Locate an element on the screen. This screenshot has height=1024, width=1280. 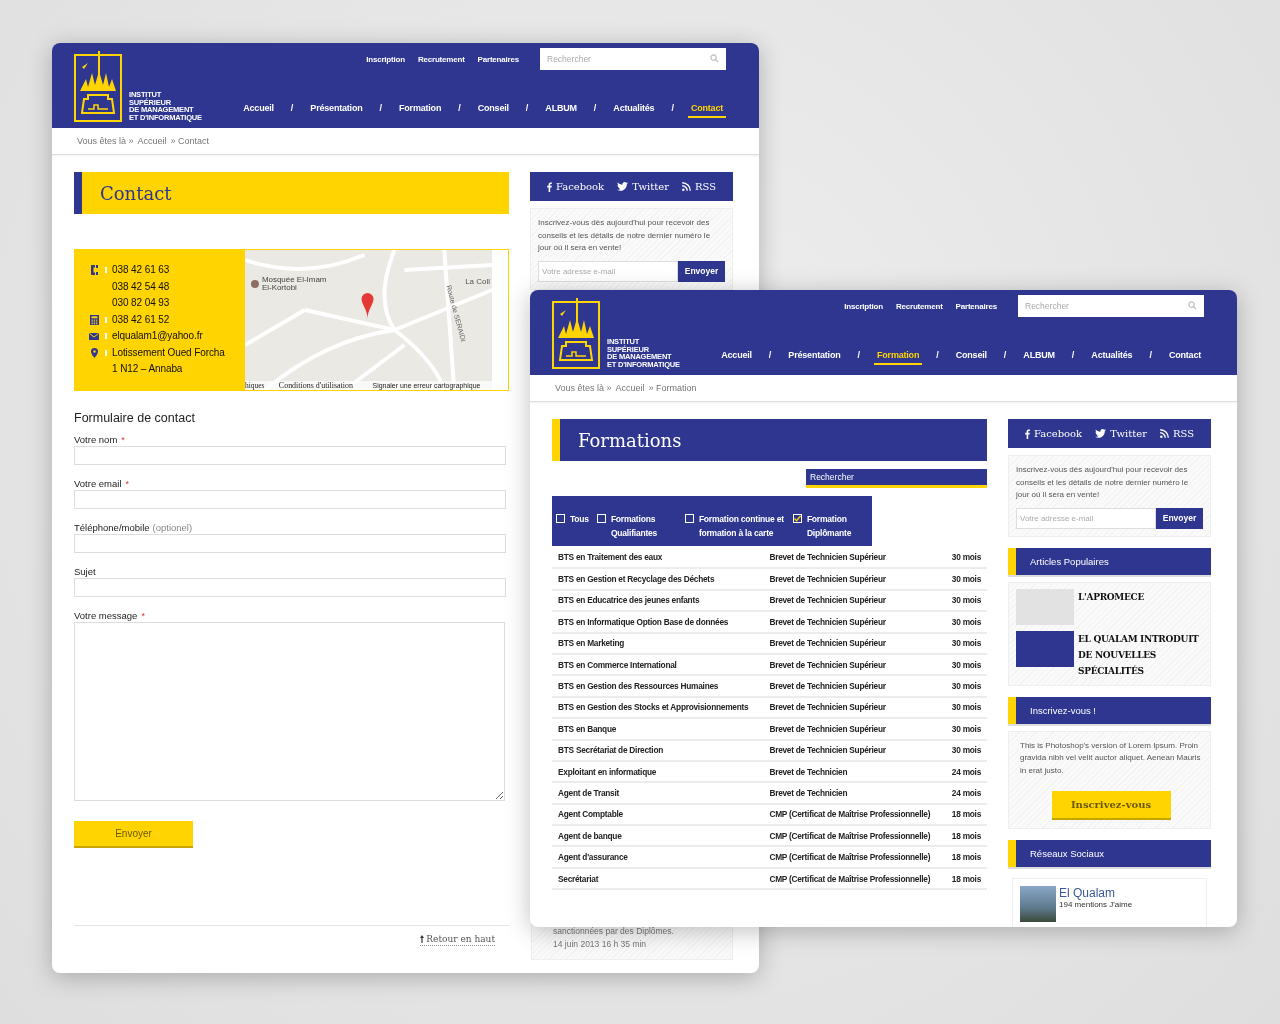
contact-text: Lotissement Oued Forcha is located at coordinates (168, 352).